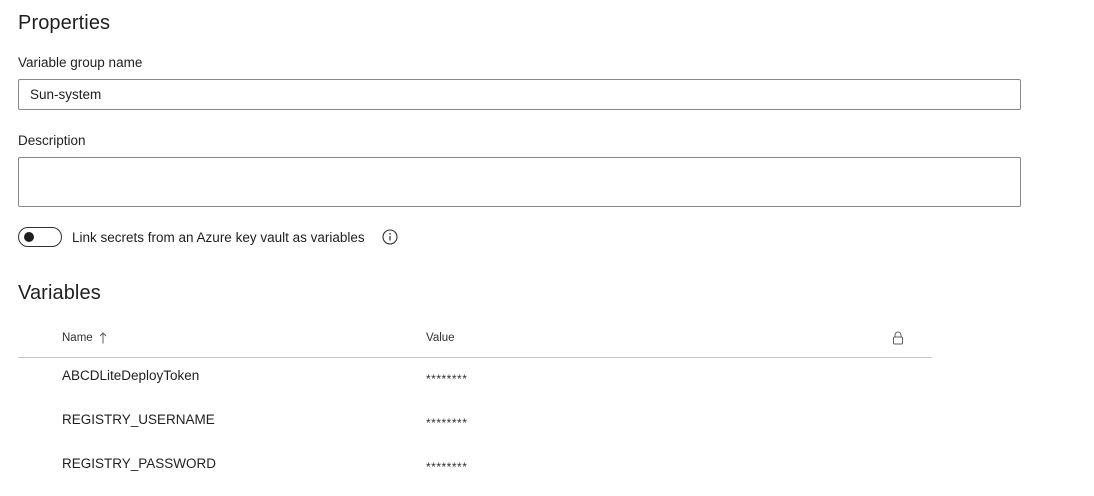  I want to click on keyvault-toggle, so click(40, 237).